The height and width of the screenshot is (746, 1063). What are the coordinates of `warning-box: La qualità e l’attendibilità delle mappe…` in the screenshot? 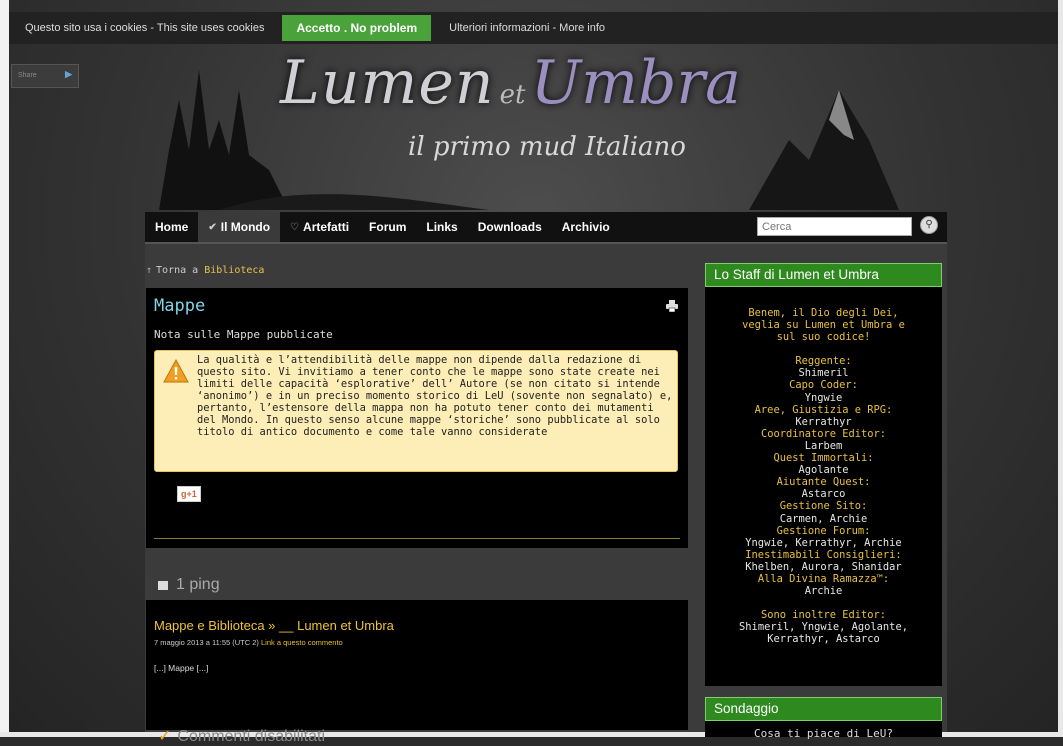 It's located at (416, 411).